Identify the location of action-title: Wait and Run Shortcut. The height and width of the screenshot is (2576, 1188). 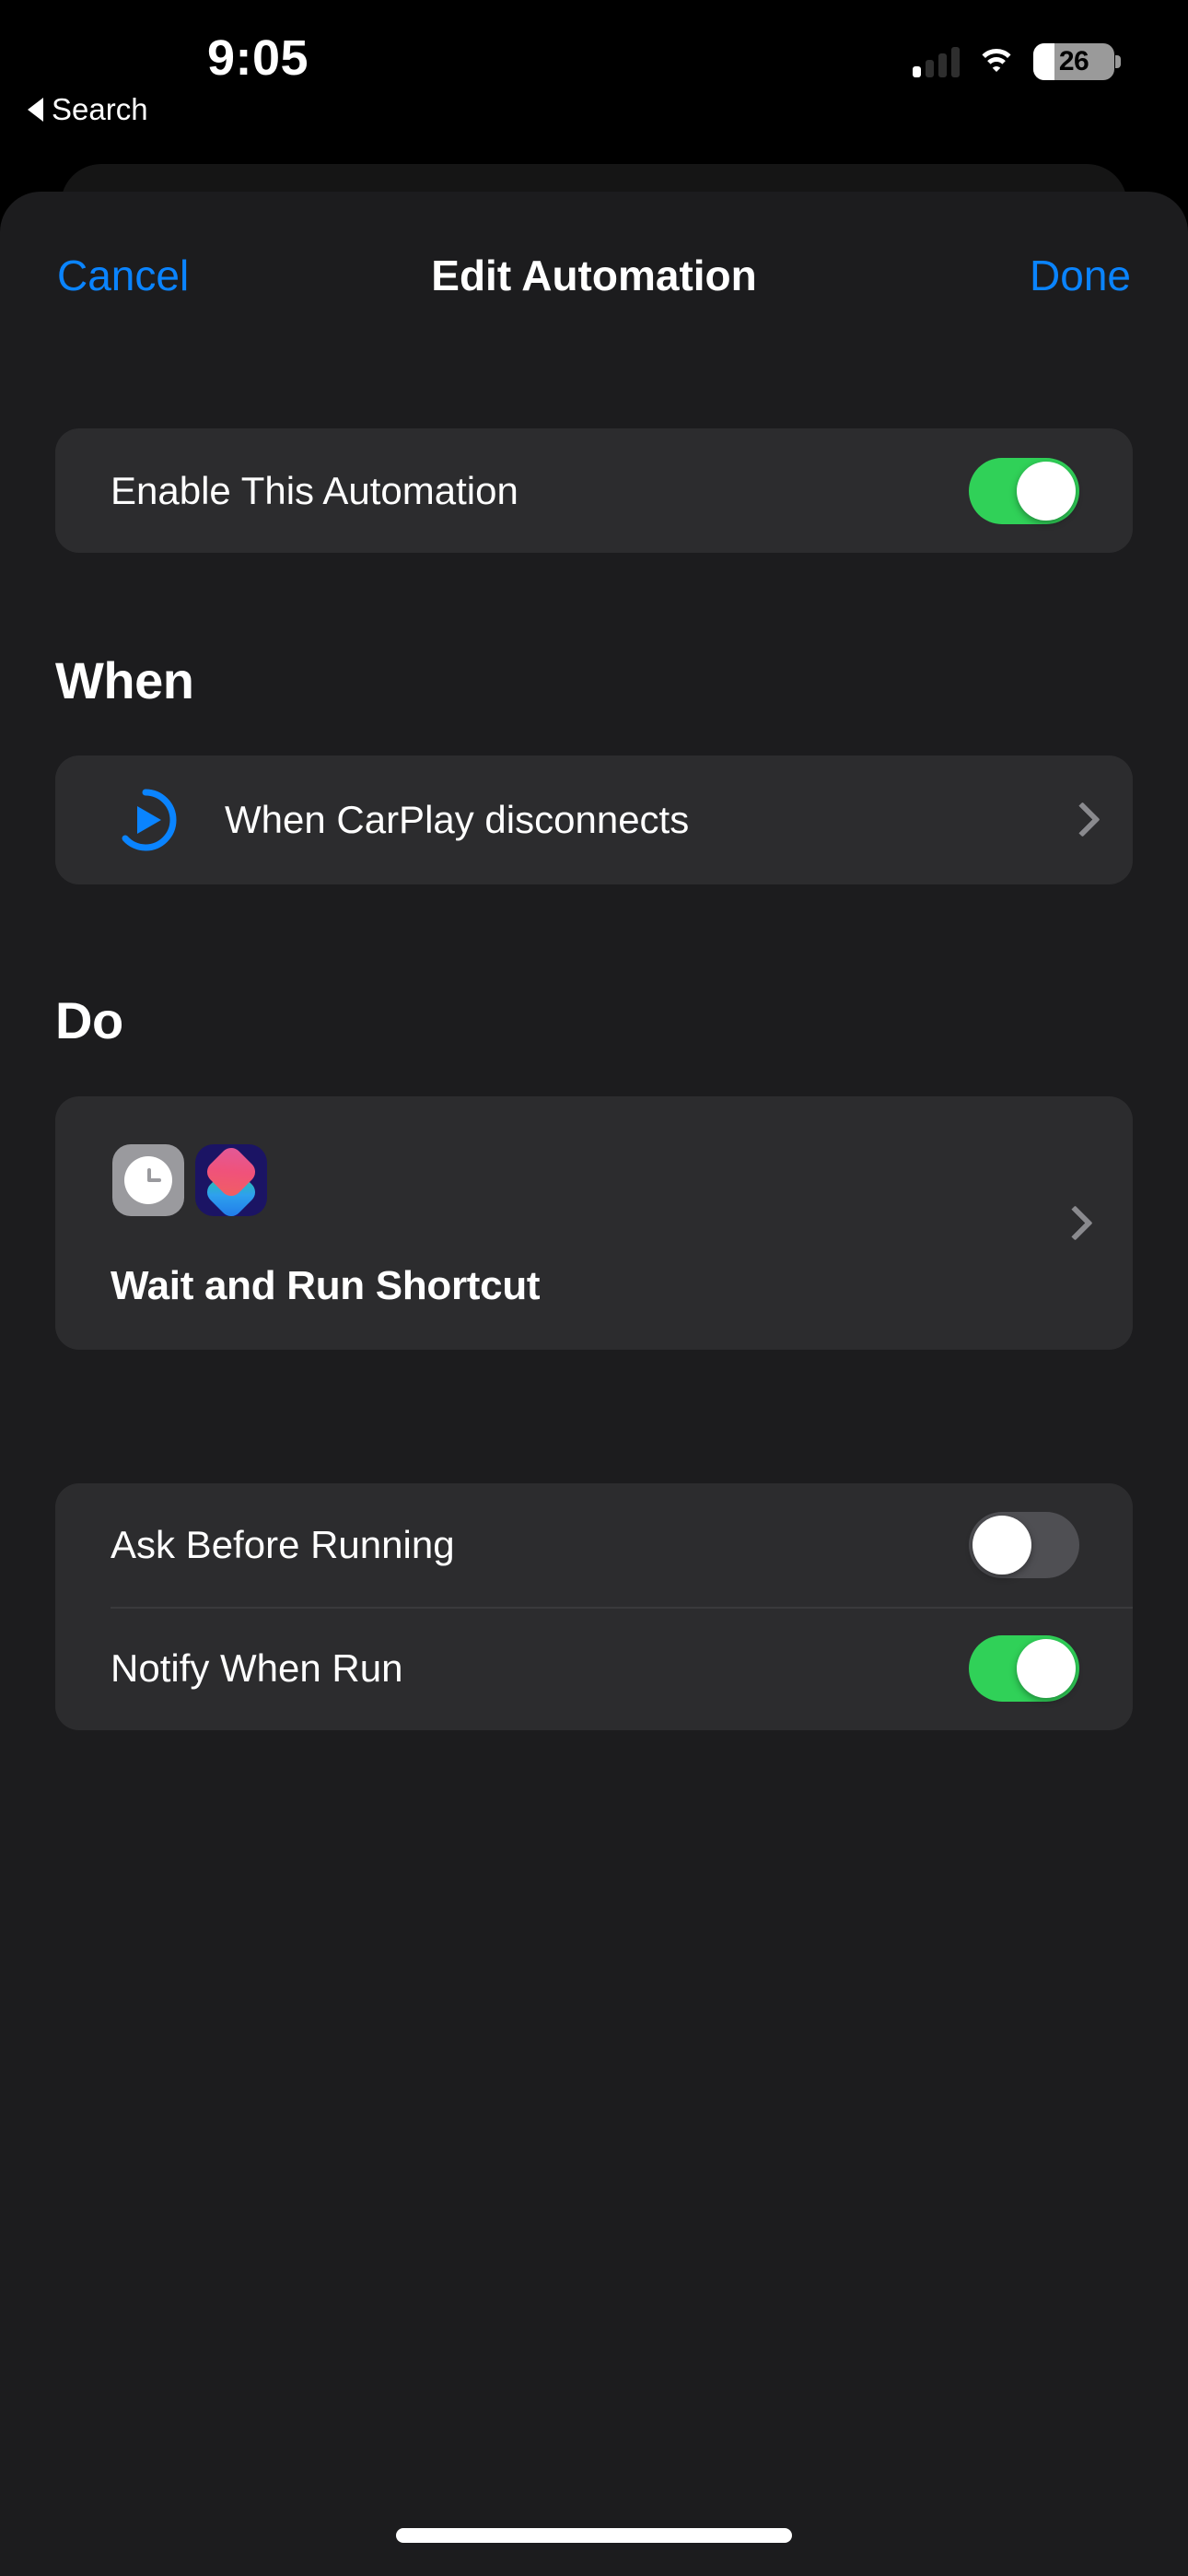
(326, 1285).